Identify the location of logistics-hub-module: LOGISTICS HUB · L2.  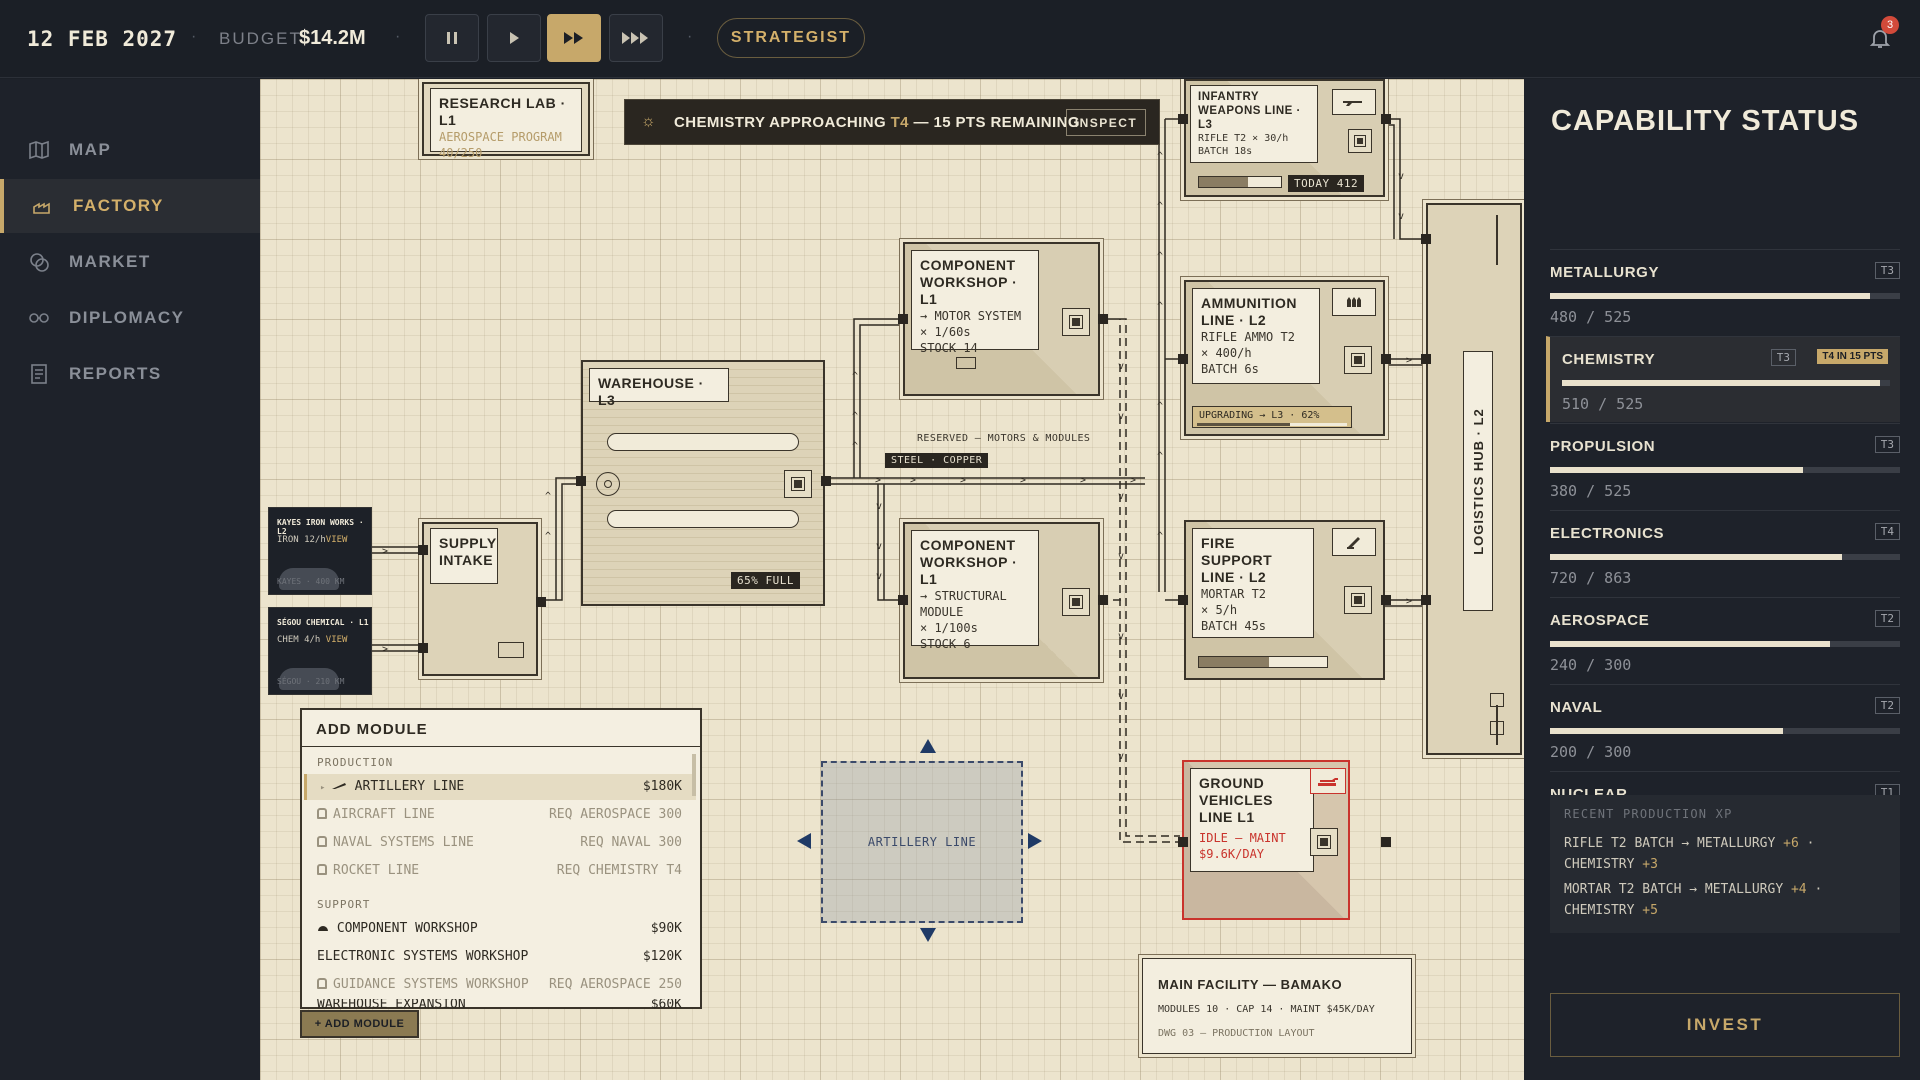
(1474, 479).